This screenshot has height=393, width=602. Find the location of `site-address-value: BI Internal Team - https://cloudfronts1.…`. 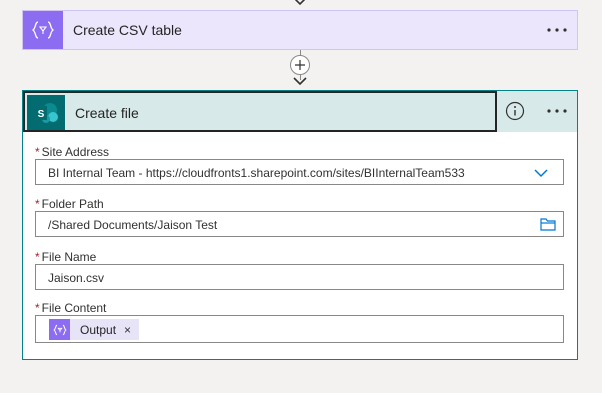

site-address-value: BI Internal Team - https://cloudfronts1.… is located at coordinates (256, 173).